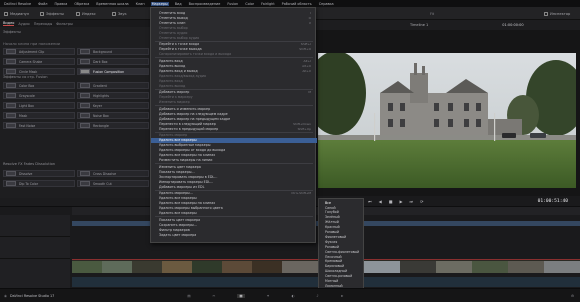  What do you see at coordinates (342, 296) in the screenshot?
I see `page-deliver-icon: ➤` at bounding box center [342, 296].